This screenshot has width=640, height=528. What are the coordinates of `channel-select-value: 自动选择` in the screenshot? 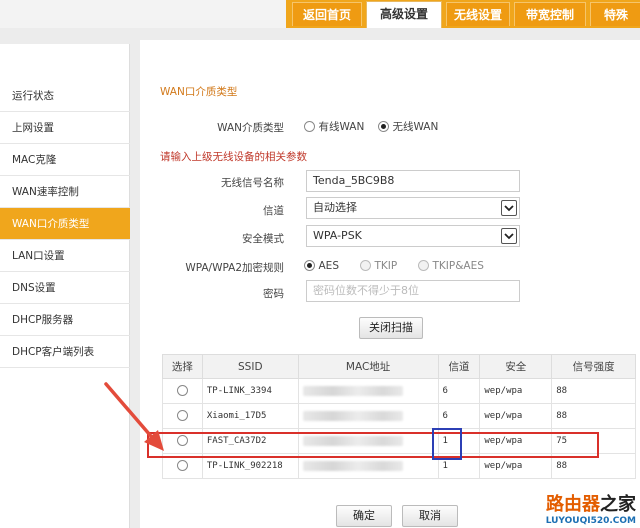 It's located at (335, 207).